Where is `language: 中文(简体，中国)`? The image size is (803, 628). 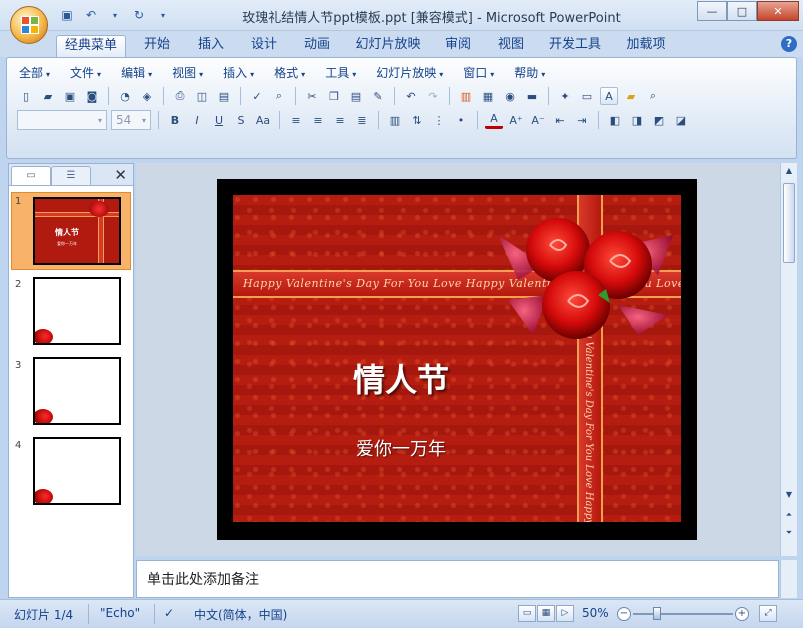
language: 中文(简体，中国) is located at coordinates (240, 614).